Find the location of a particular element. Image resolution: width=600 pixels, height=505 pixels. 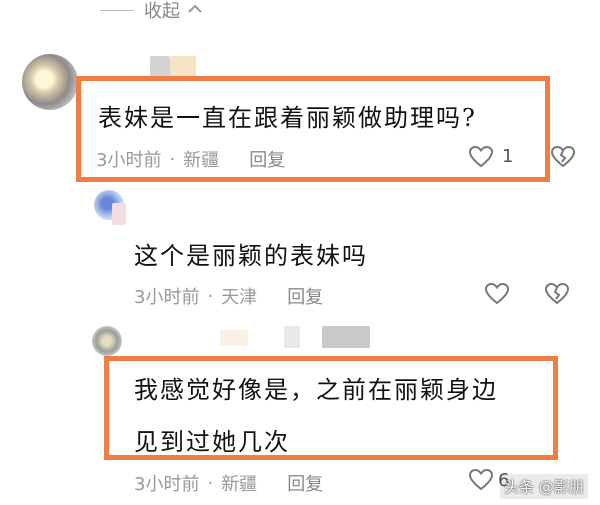

comment-text-line: 我感觉好像是，之前在丽颖身边 is located at coordinates (316, 390).